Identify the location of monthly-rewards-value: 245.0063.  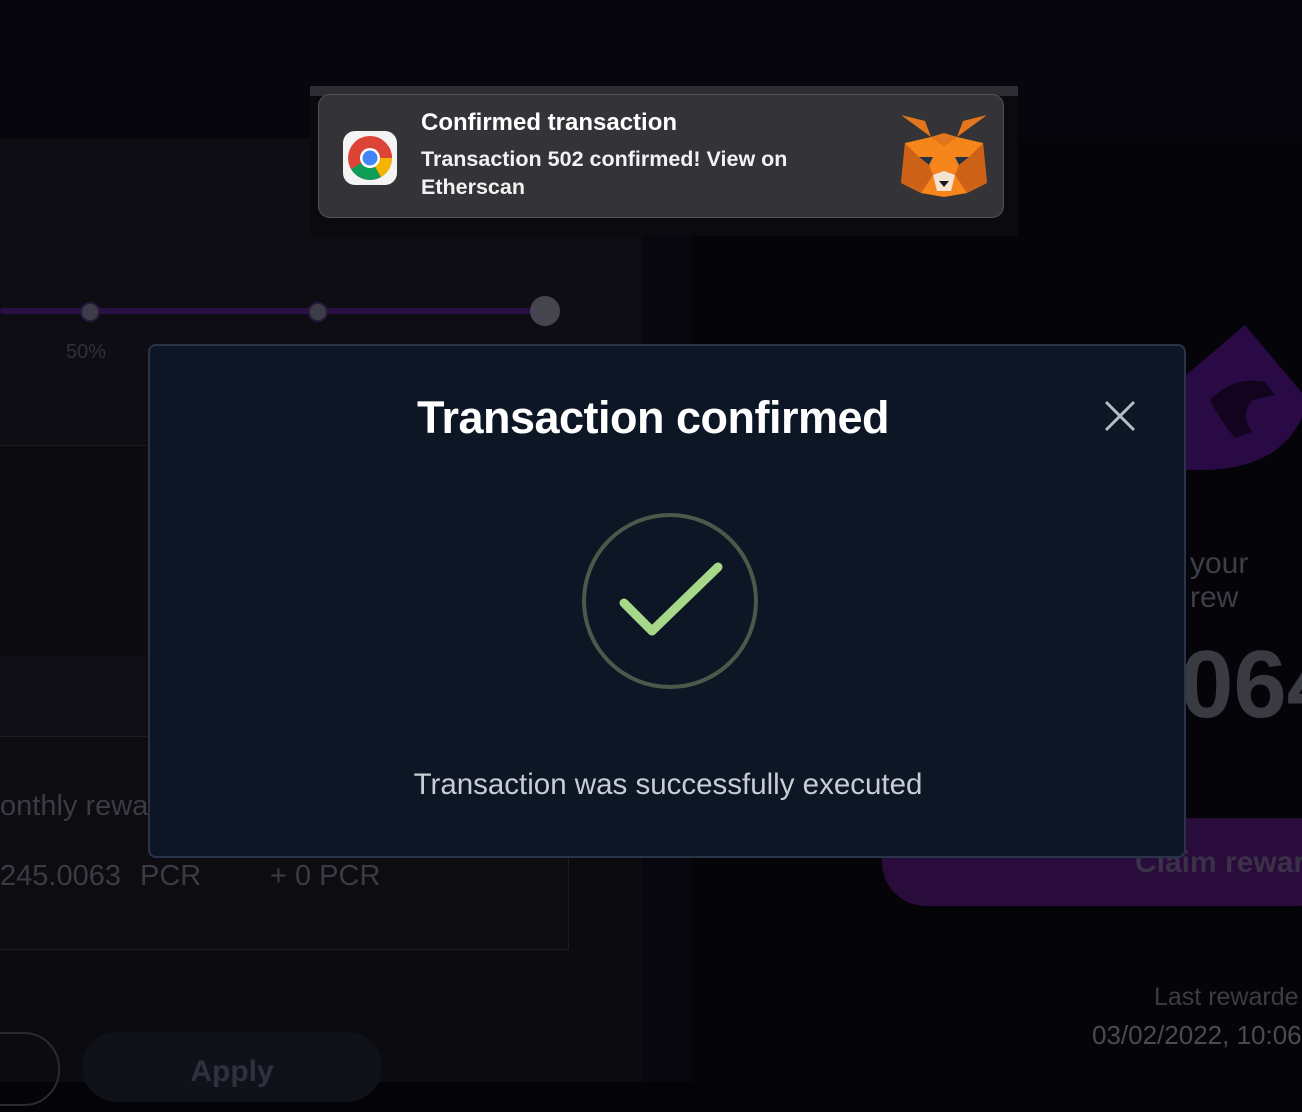
(60, 876).